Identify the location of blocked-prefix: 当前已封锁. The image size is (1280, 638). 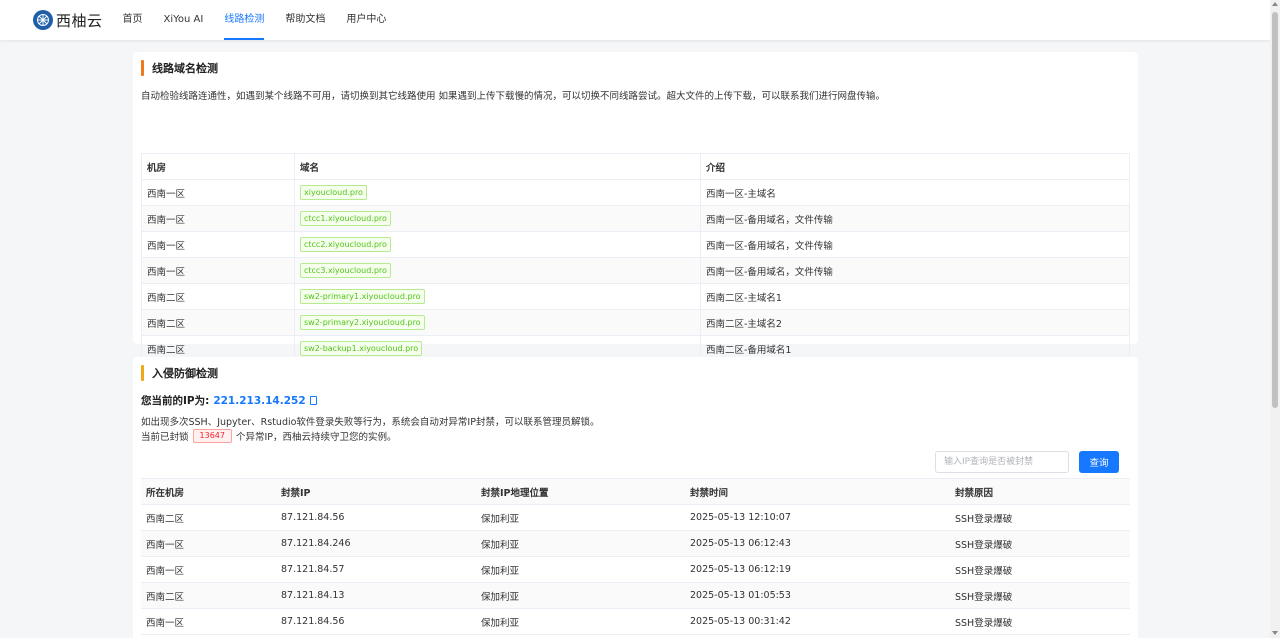
(165, 437).